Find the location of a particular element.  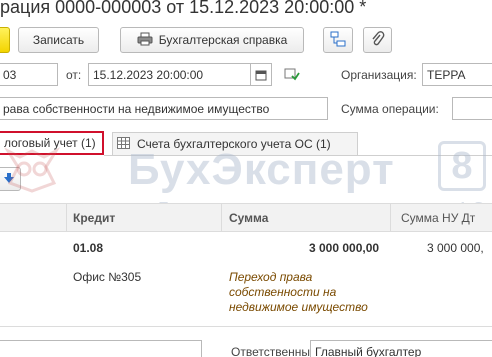

save-button: Записать is located at coordinates (58, 40).